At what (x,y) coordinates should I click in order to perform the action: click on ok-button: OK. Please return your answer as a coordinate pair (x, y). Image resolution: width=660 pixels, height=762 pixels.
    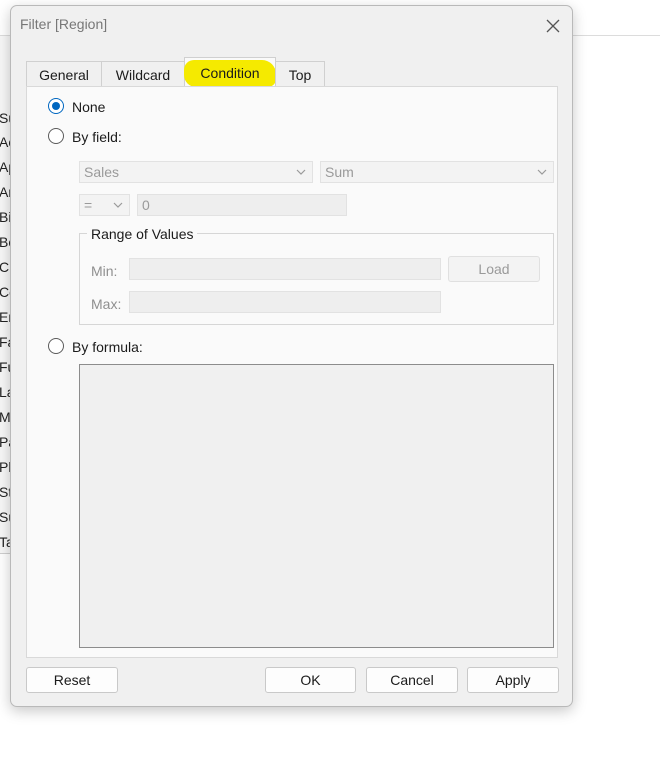
    Looking at the image, I should click on (310, 680).